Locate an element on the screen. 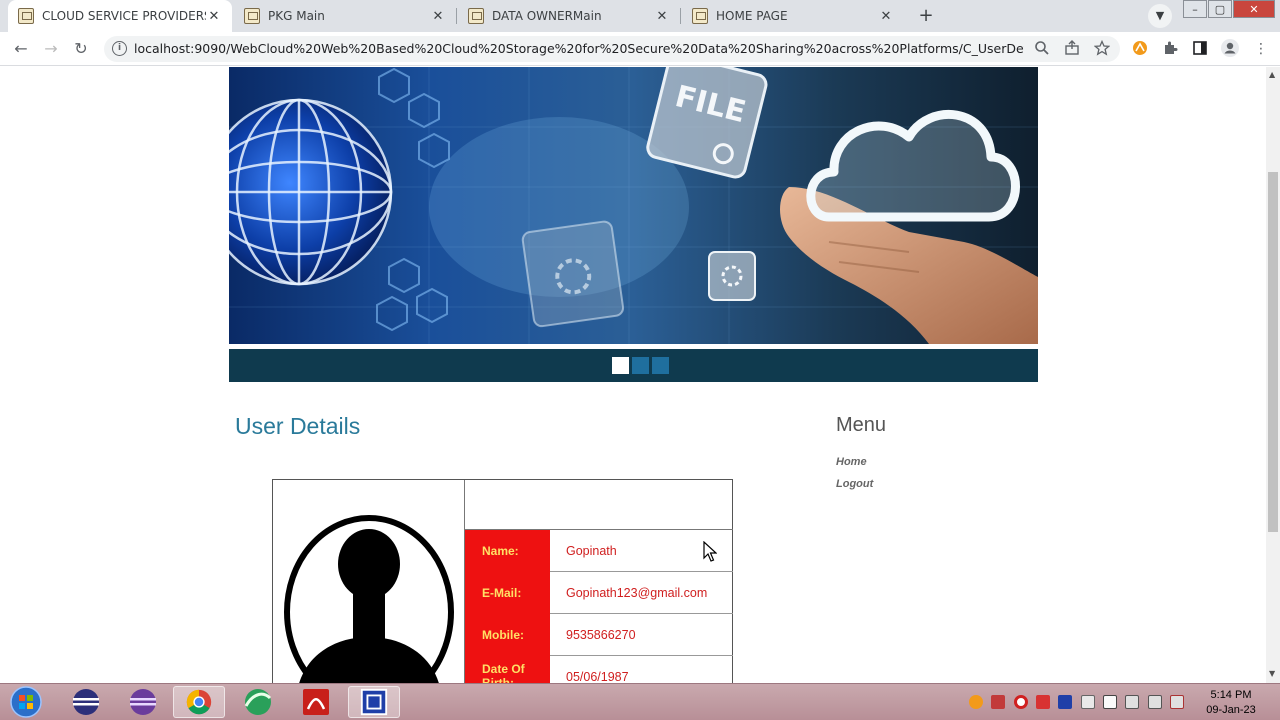 Image resolution: width=1280 pixels, height=720 pixels. info-icon: i is located at coordinates (119, 48).